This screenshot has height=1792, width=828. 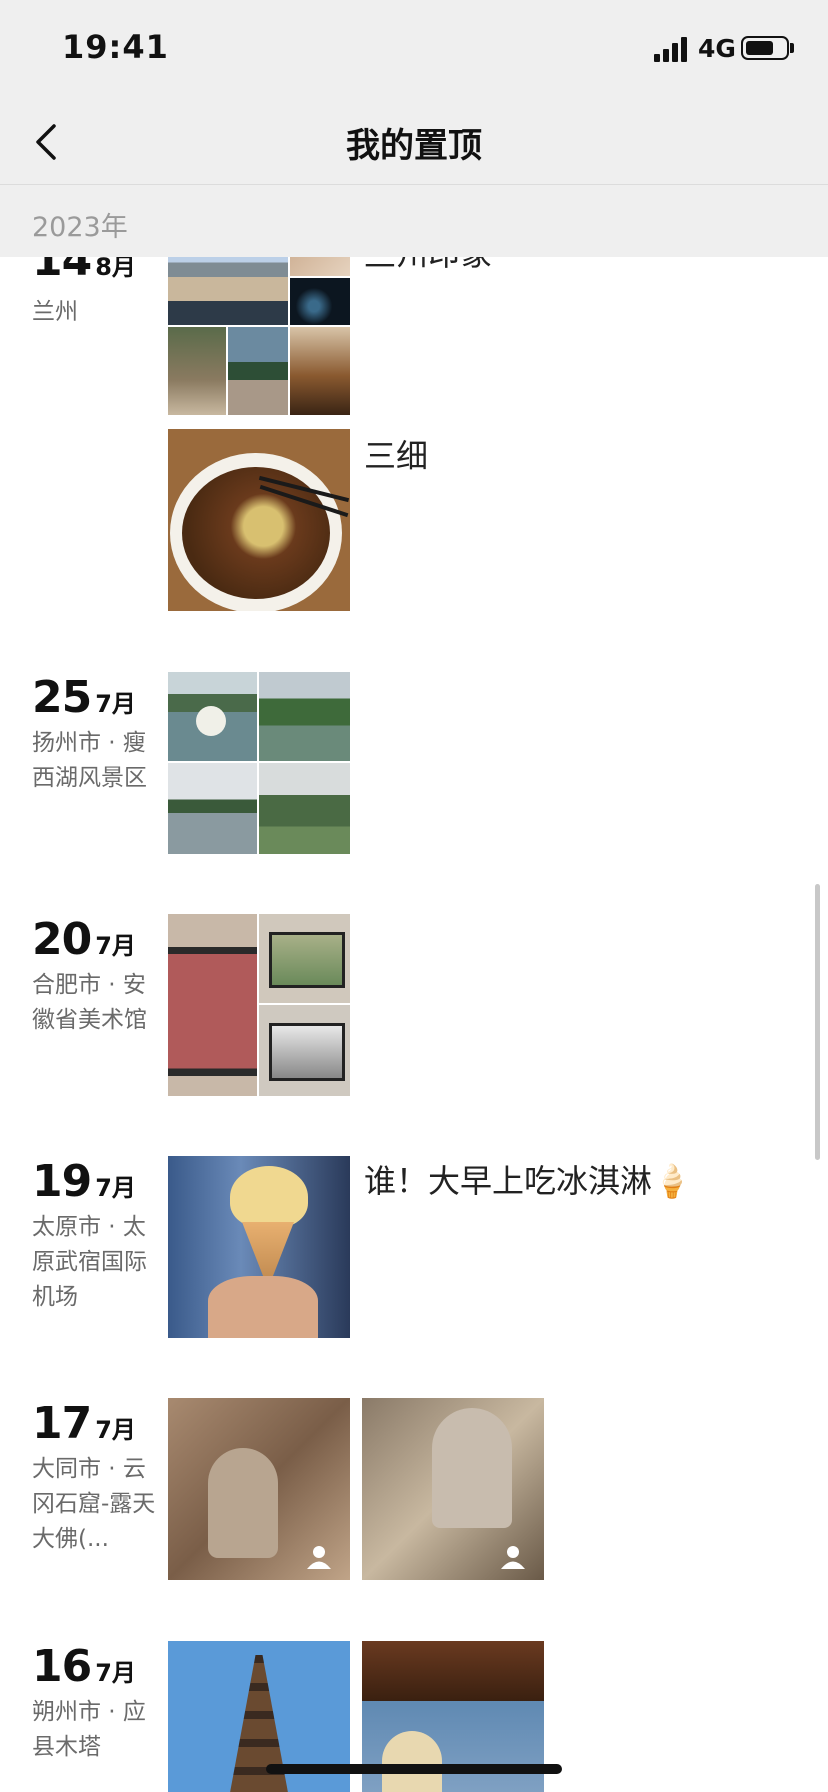 I want to click on visitor, so click(x=412, y=1761).